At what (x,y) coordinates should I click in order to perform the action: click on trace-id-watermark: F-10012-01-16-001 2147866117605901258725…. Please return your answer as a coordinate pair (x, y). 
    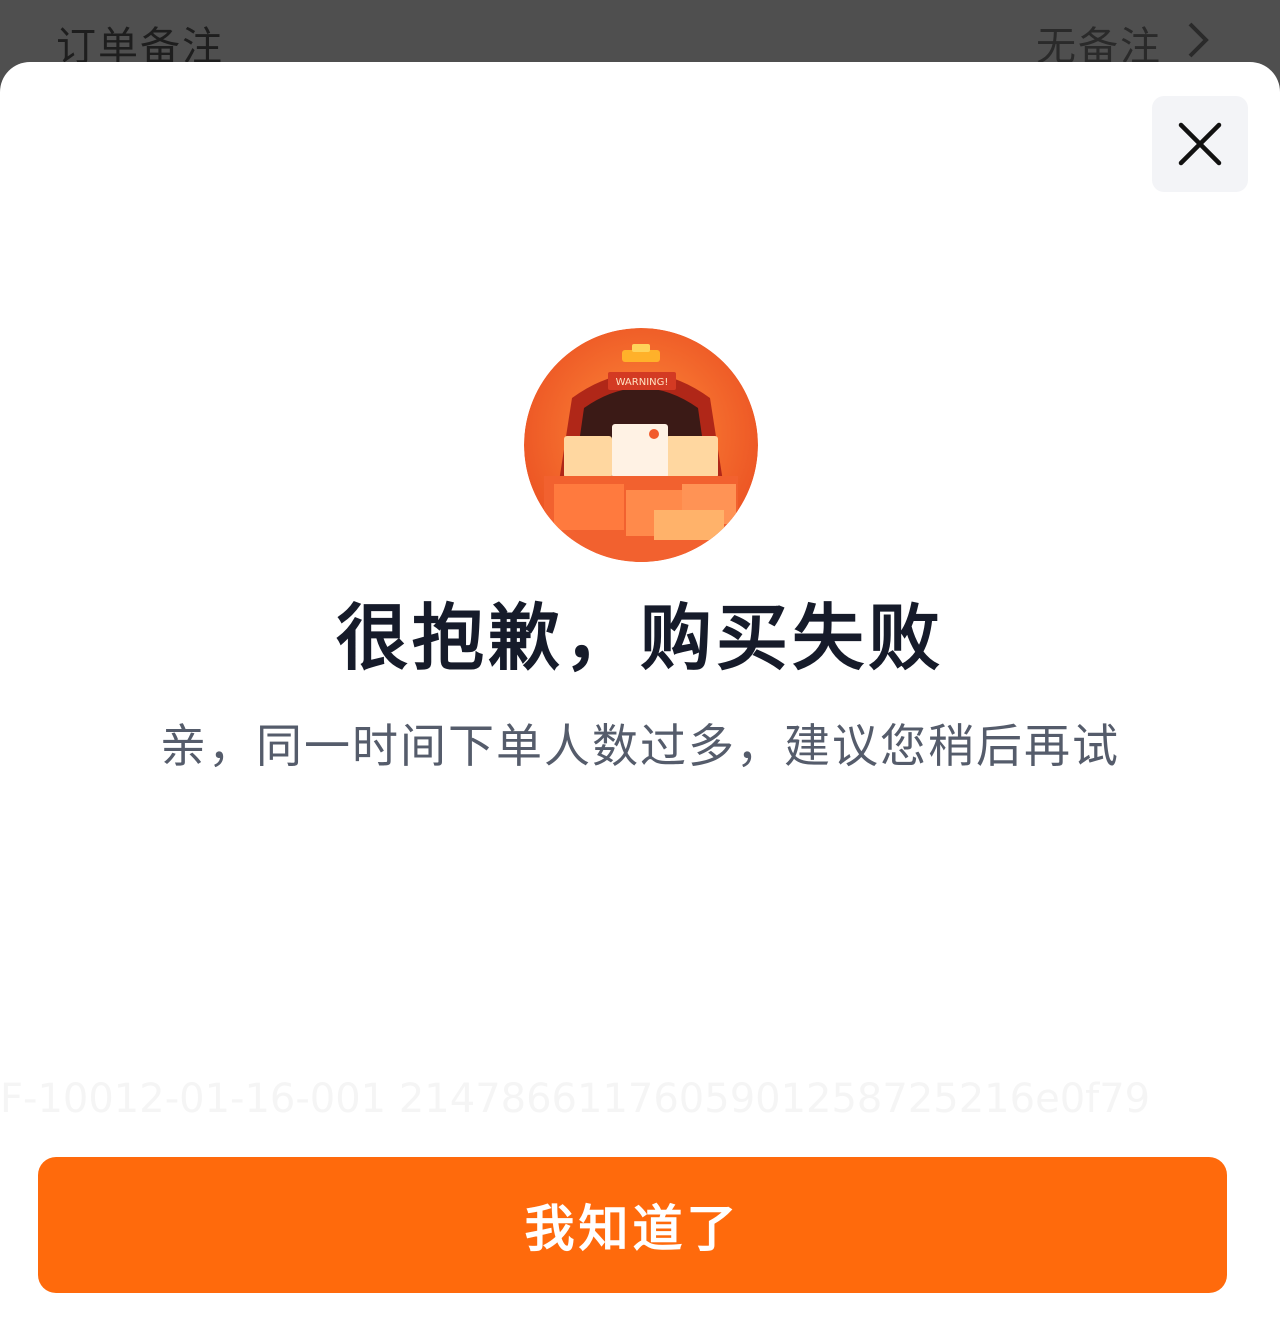
    Looking at the image, I should click on (575, 1099).